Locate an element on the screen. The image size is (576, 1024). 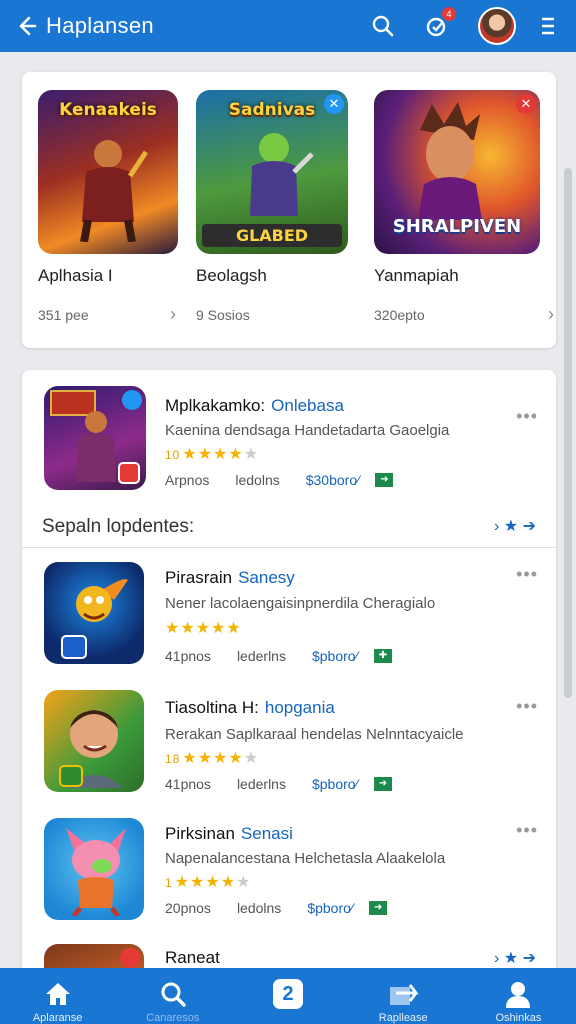
featured-app-name: Beolagsh is located at coordinates (231, 275).